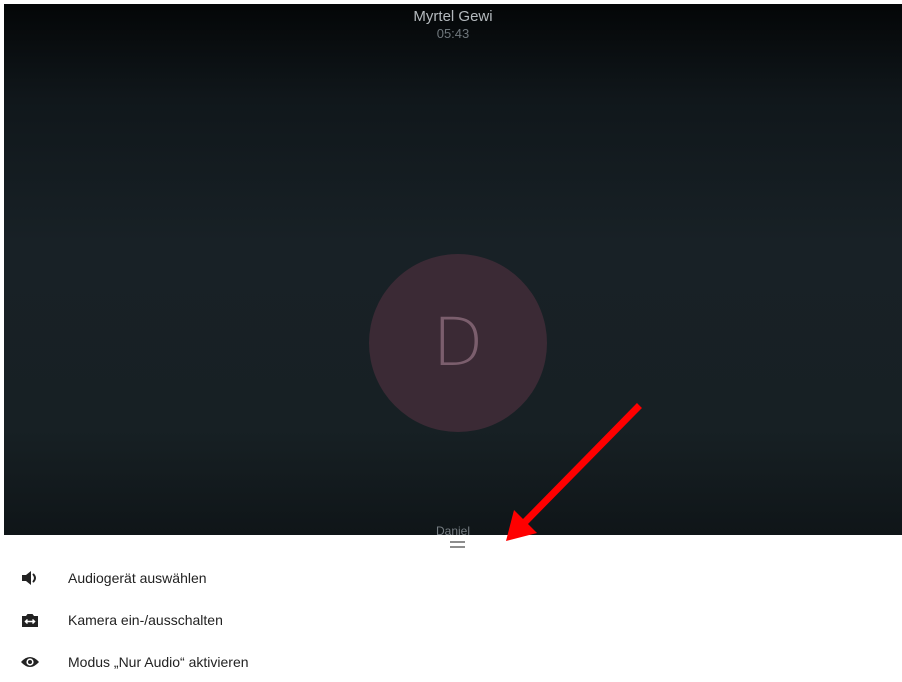 The width and height of the screenshot is (902, 682). What do you see at coordinates (451, 578) in the screenshot?
I see `menu-item-audio-device: Audiogerät auswählen` at bounding box center [451, 578].